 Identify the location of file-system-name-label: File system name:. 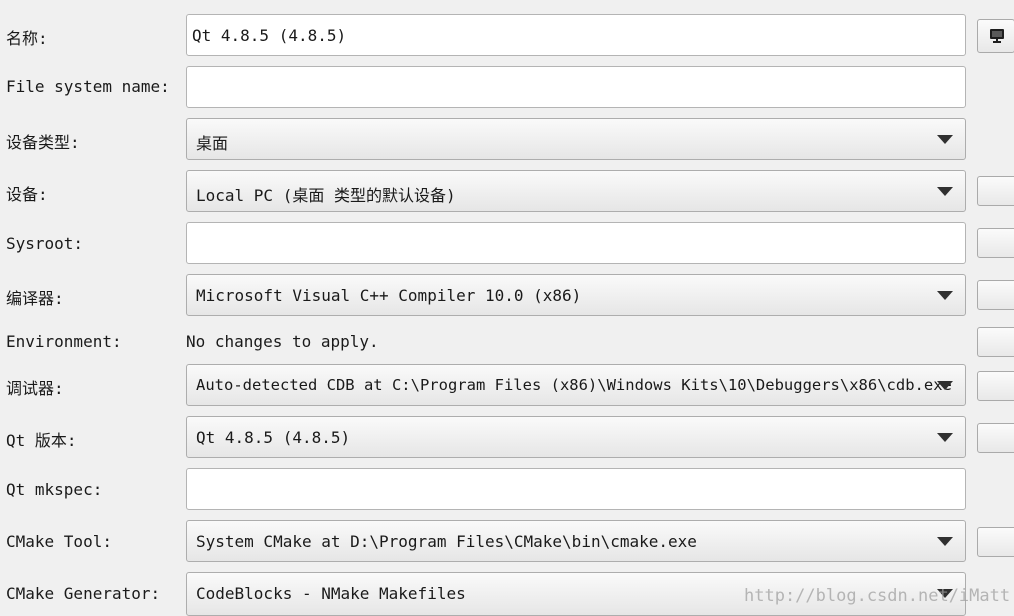
(88, 86).